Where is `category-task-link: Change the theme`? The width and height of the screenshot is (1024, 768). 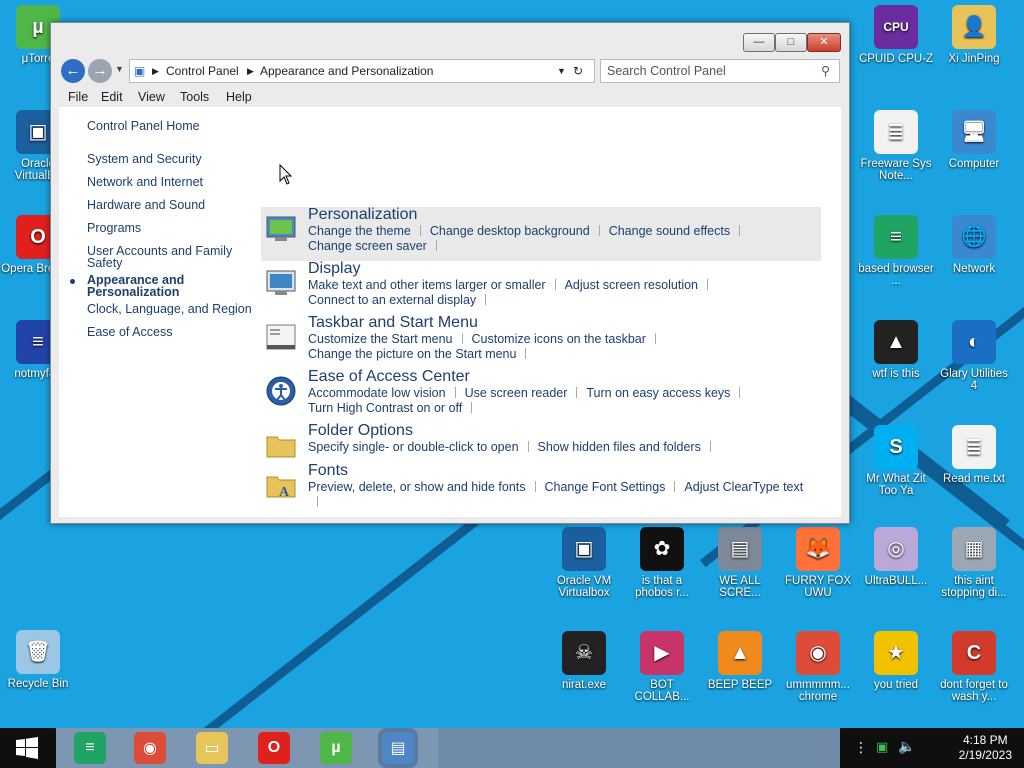 category-task-link: Change the theme is located at coordinates (359, 231).